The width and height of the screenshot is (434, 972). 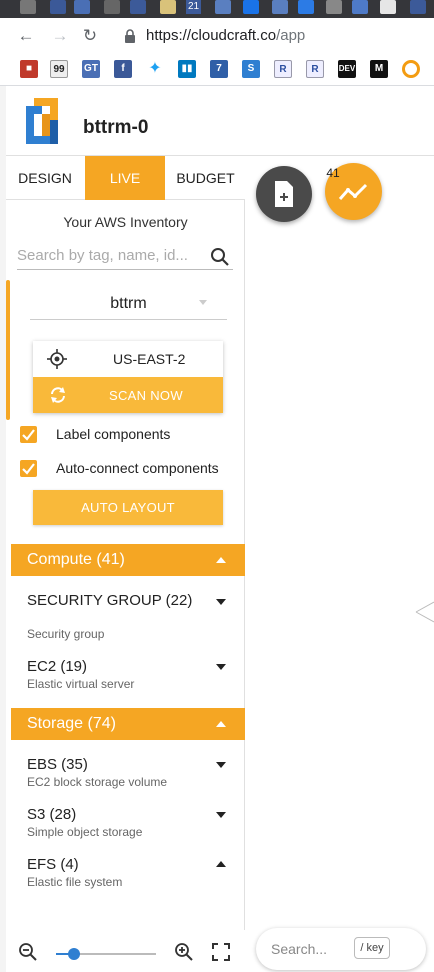 I want to click on mode-tabs: DESIGN LIVE BUDGET, so click(x=125, y=178).